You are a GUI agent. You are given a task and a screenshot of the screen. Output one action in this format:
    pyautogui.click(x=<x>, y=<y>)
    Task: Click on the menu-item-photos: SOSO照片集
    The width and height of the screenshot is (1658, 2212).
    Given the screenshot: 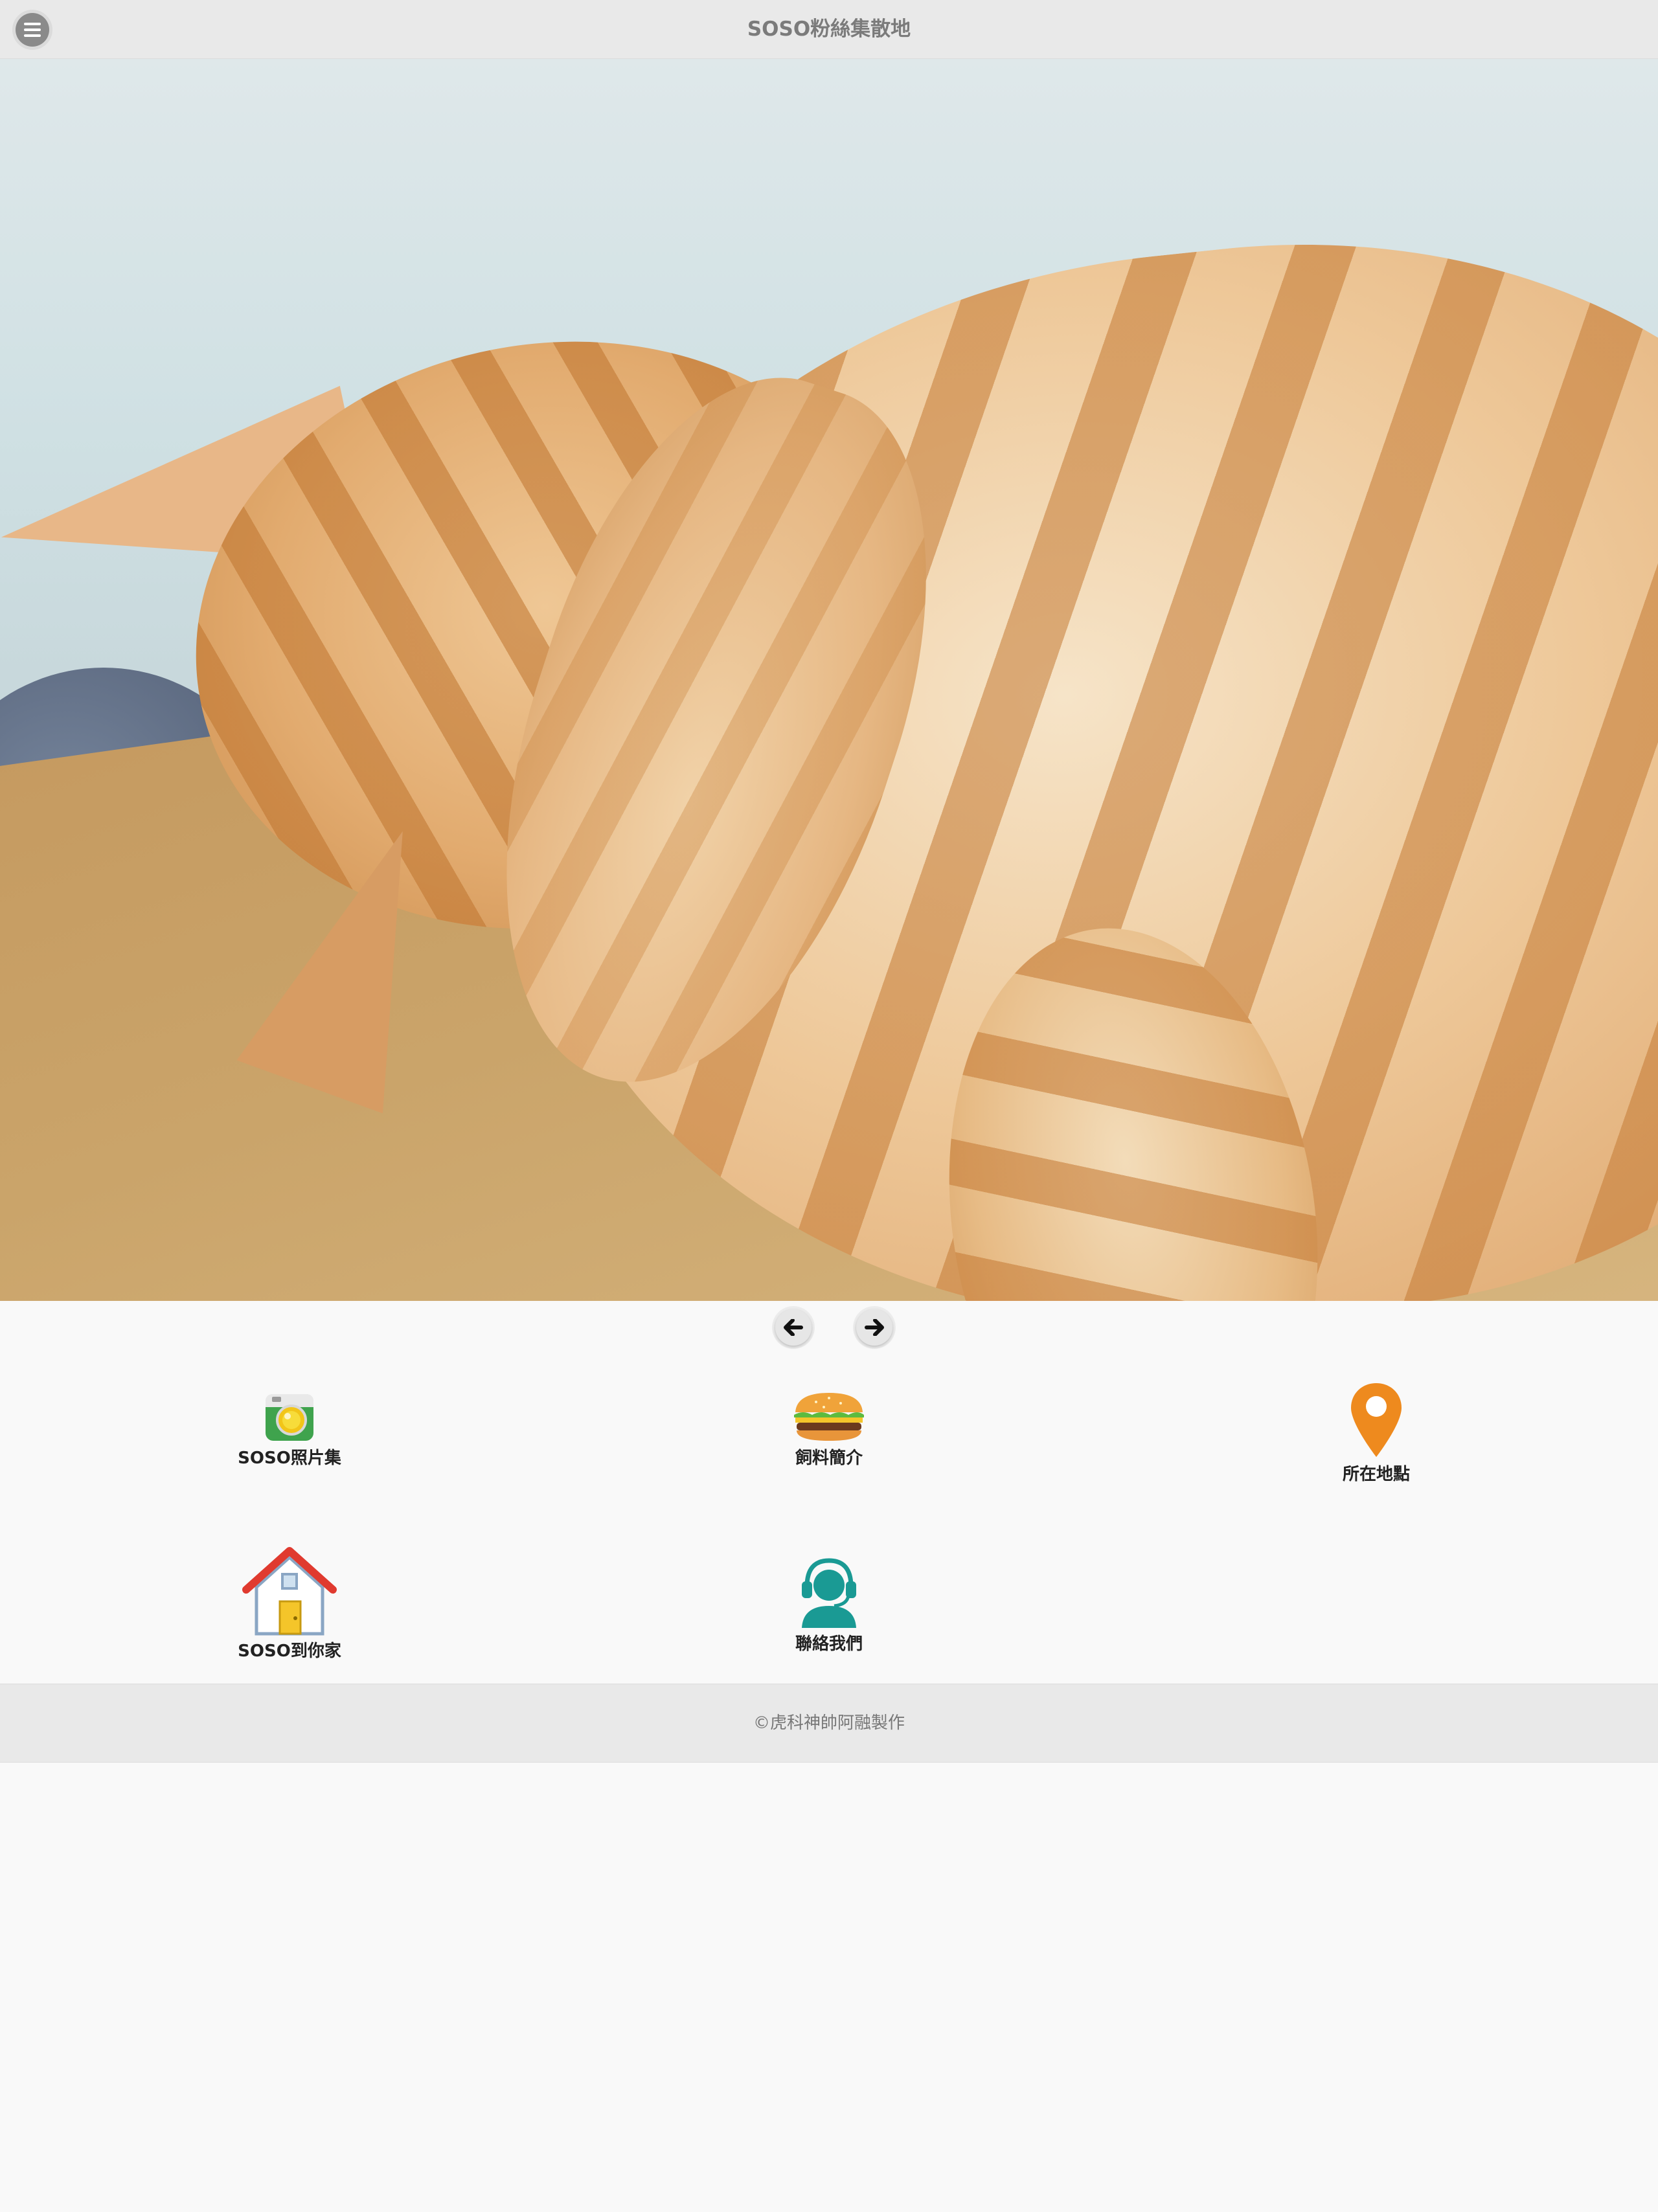 What is the action you would take?
    pyautogui.click(x=289, y=1429)
    